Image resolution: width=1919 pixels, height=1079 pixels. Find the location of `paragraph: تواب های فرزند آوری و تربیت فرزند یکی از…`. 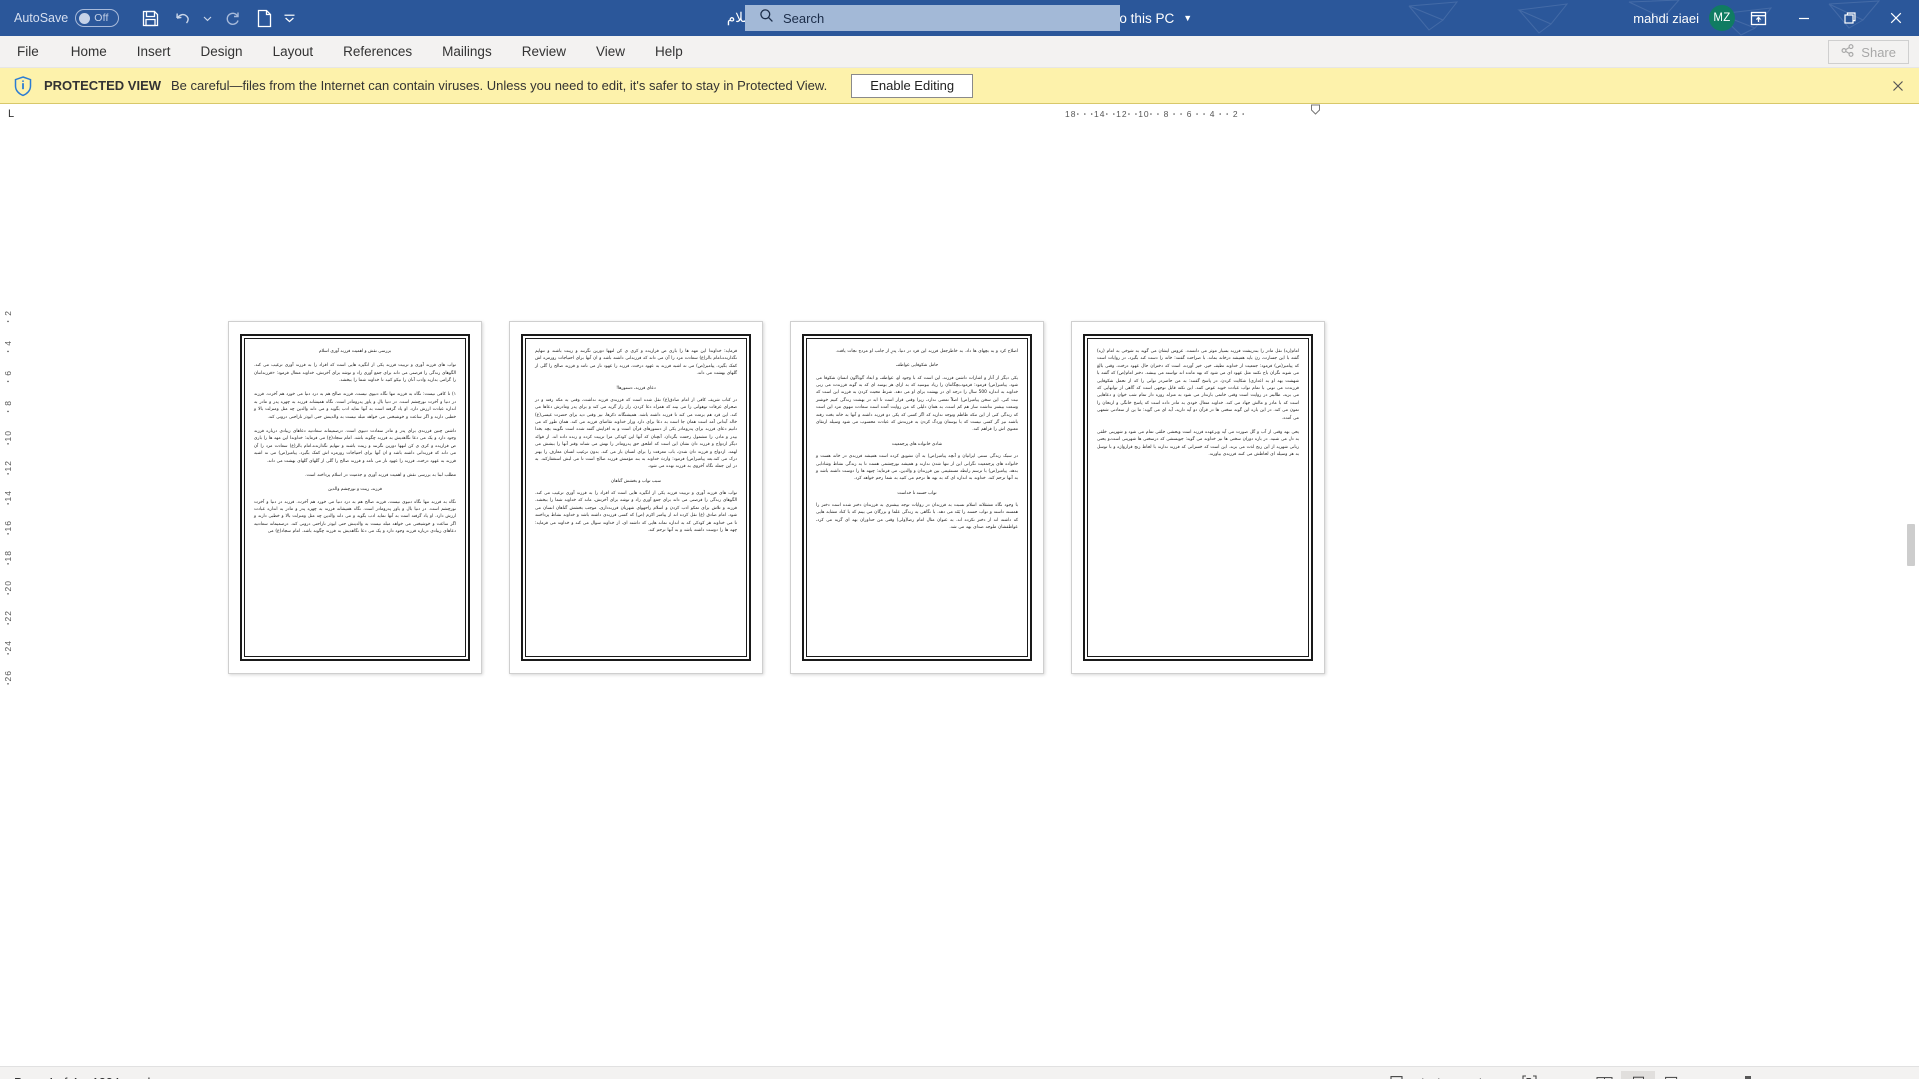

paragraph: تواب های فرزند آوری و تربیت فرزند یکی از… is located at coordinates (636, 512).